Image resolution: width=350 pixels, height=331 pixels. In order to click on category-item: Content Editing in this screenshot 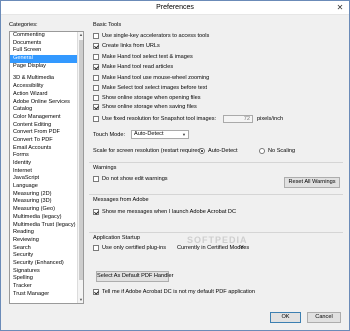, I will do `click(46, 126)`.